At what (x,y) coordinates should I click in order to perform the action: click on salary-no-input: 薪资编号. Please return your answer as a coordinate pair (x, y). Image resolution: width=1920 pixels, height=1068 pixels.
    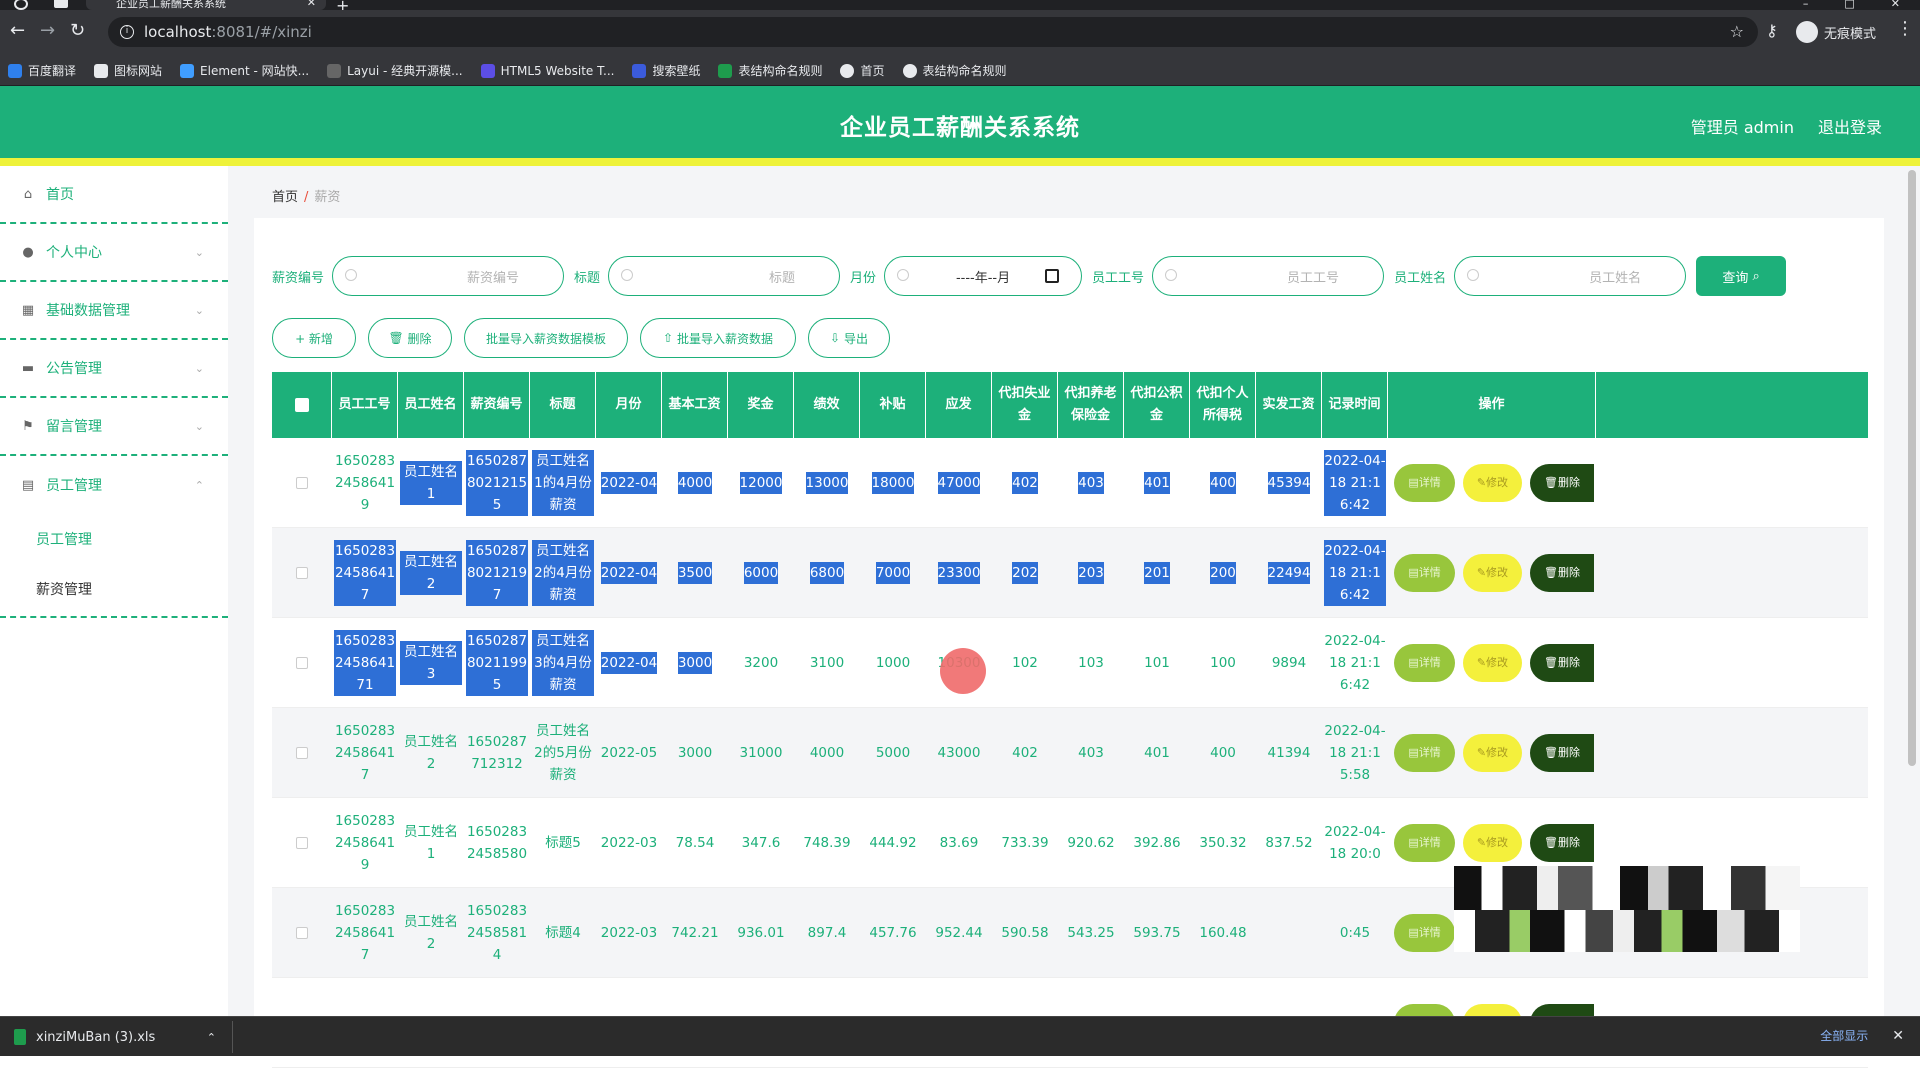
    Looking at the image, I should click on (448, 276).